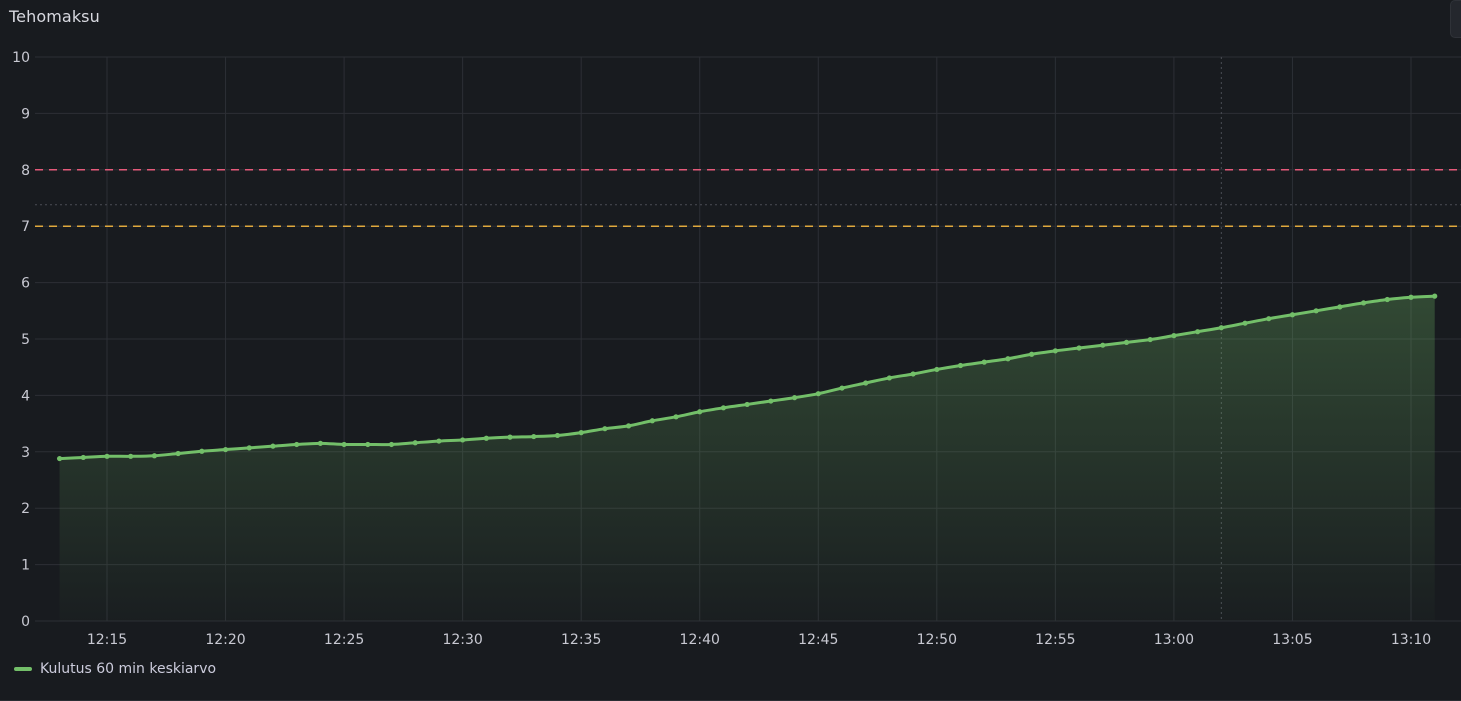 The image size is (1461, 701). Describe the element at coordinates (462, 640) in the screenshot. I see `x-tick-label: 12:30` at that location.